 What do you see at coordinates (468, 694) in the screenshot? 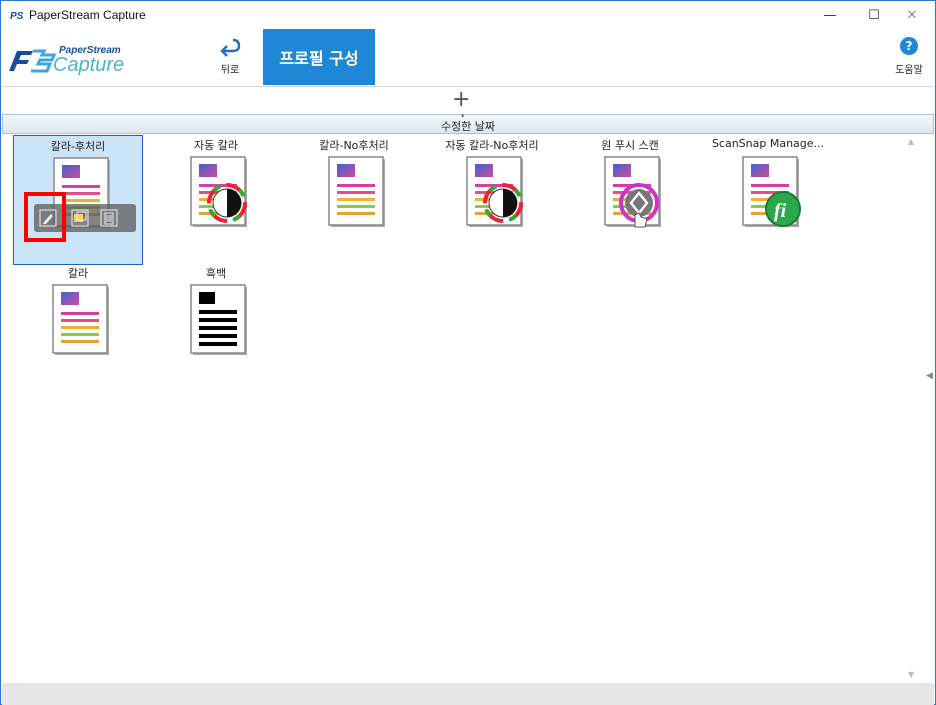
I see `status-bar` at bounding box center [468, 694].